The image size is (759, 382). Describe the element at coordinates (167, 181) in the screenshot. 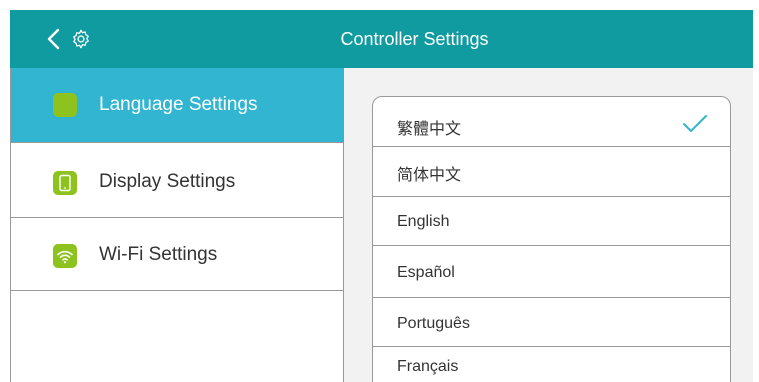

I see `sidebar-item-label: Display Settings` at that location.